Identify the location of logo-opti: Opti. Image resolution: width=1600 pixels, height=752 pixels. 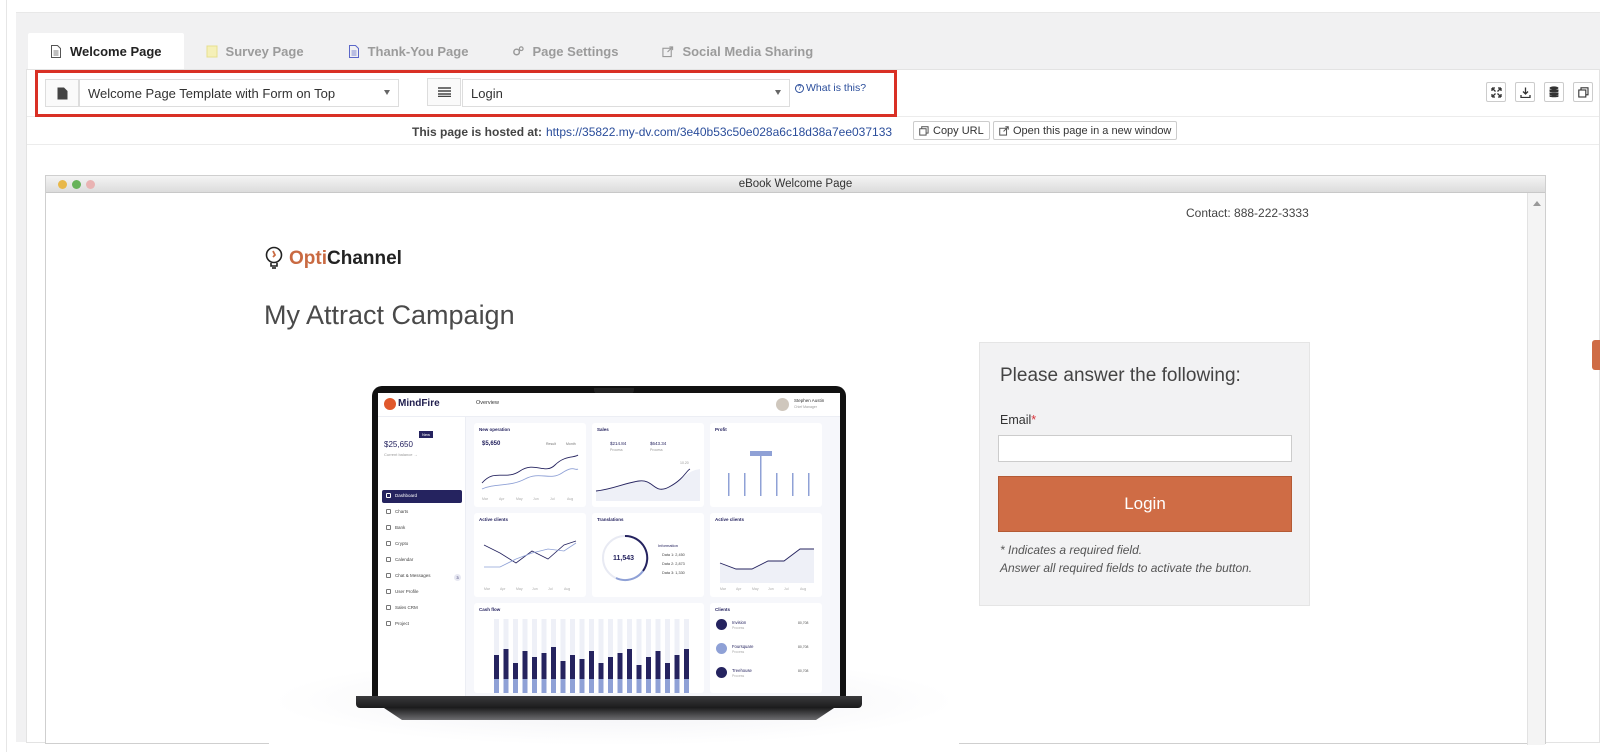
(308, 258).